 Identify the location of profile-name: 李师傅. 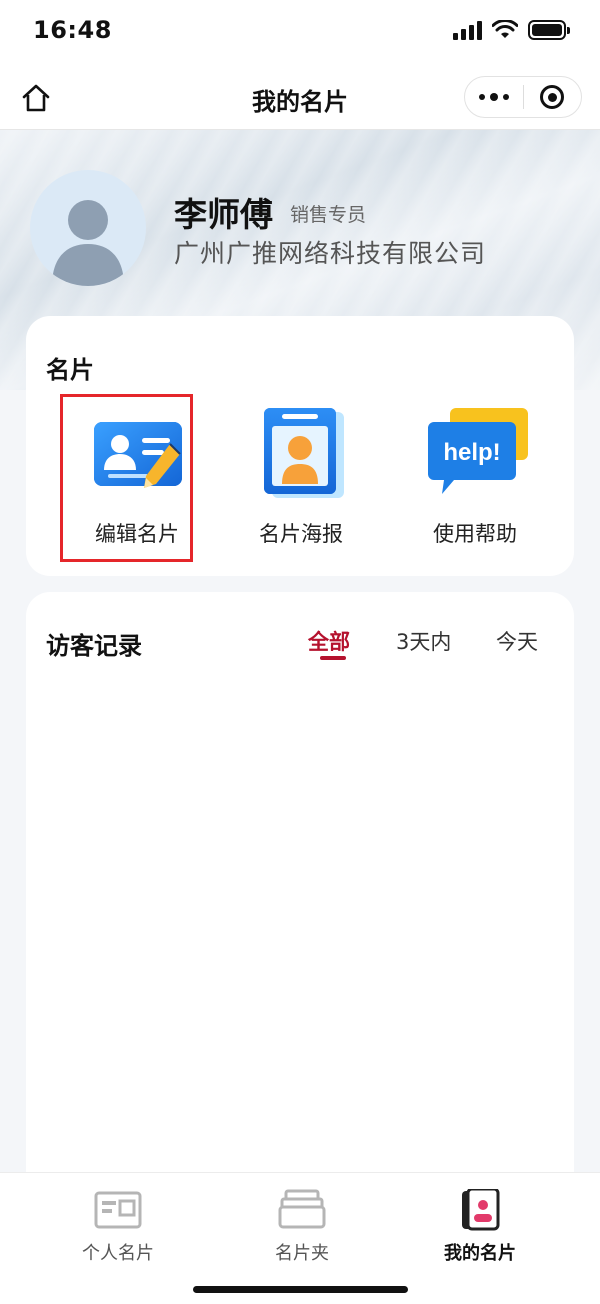
(223, 214).